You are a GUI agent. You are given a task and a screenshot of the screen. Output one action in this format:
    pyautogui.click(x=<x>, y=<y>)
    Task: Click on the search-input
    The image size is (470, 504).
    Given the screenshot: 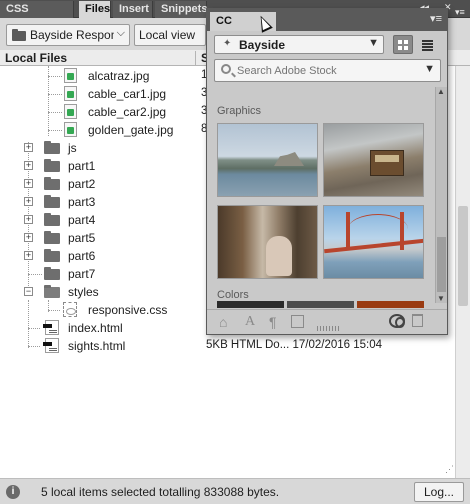 What is the action you would take?
    pyautogui.click(x=325, y=70)
    